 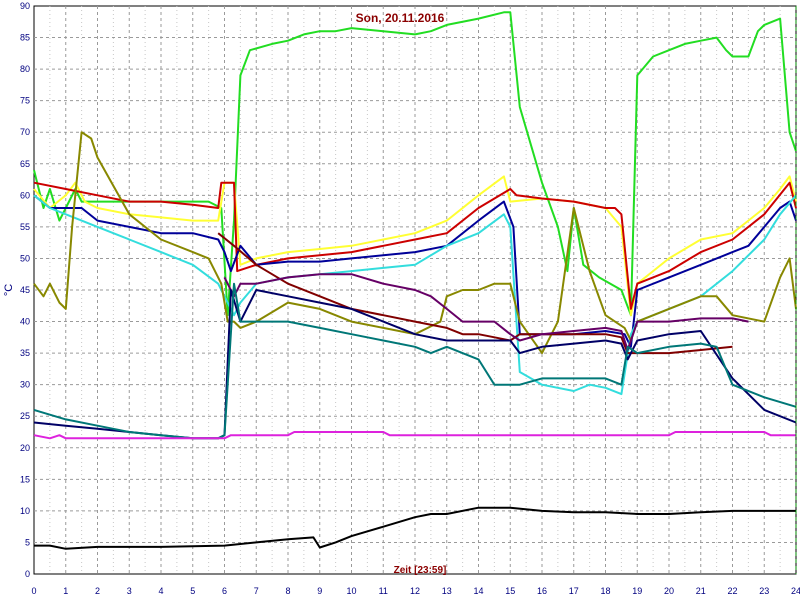 I want to click on y-tick-label: 80, so click(x=25, y=69).